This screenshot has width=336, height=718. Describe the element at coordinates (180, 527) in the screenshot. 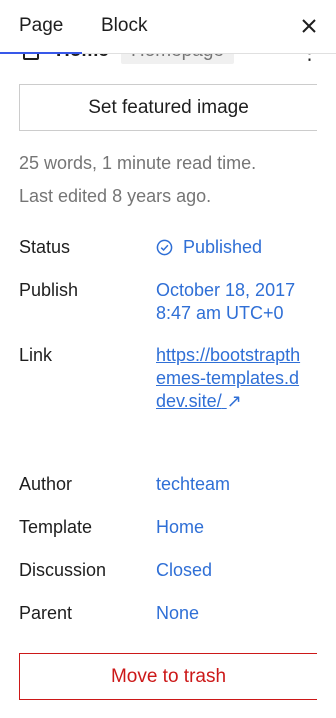

I see `template-value-button: Home` at that location.